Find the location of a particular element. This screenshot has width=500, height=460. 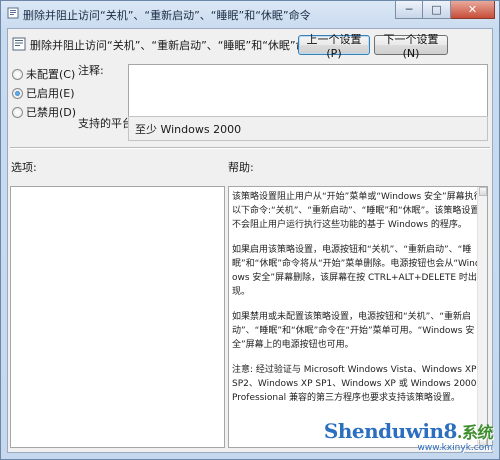

previous-setting-button: 上一个设置(P) is located at coordinates (334, 46).